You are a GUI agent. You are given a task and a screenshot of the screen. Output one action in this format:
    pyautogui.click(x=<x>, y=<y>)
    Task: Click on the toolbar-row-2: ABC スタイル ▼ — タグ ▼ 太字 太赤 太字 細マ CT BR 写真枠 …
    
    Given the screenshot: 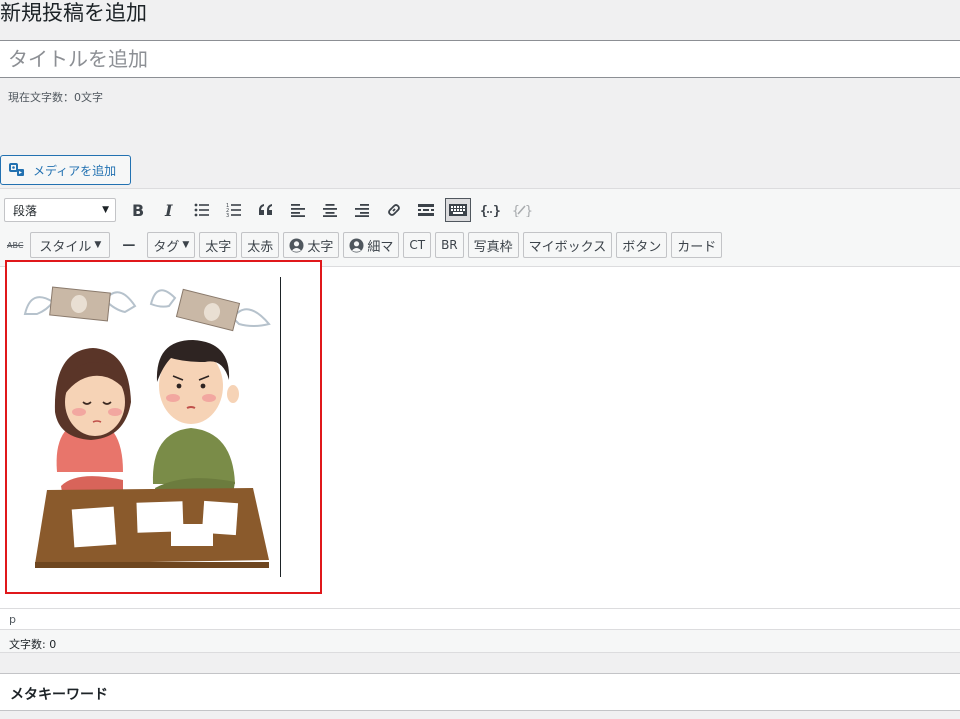 What is the action you would take?
    pyautogui.click(x=363, y=245)
    